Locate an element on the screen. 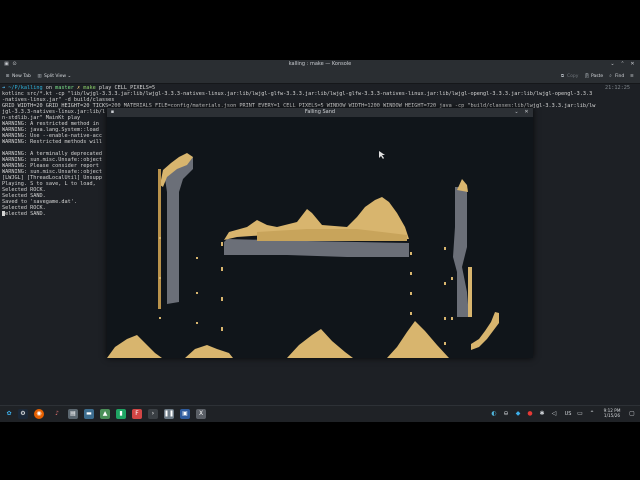 This screenshot has height=480, width=640. record-tray-icon: ● is located at coordinates (530, 414).